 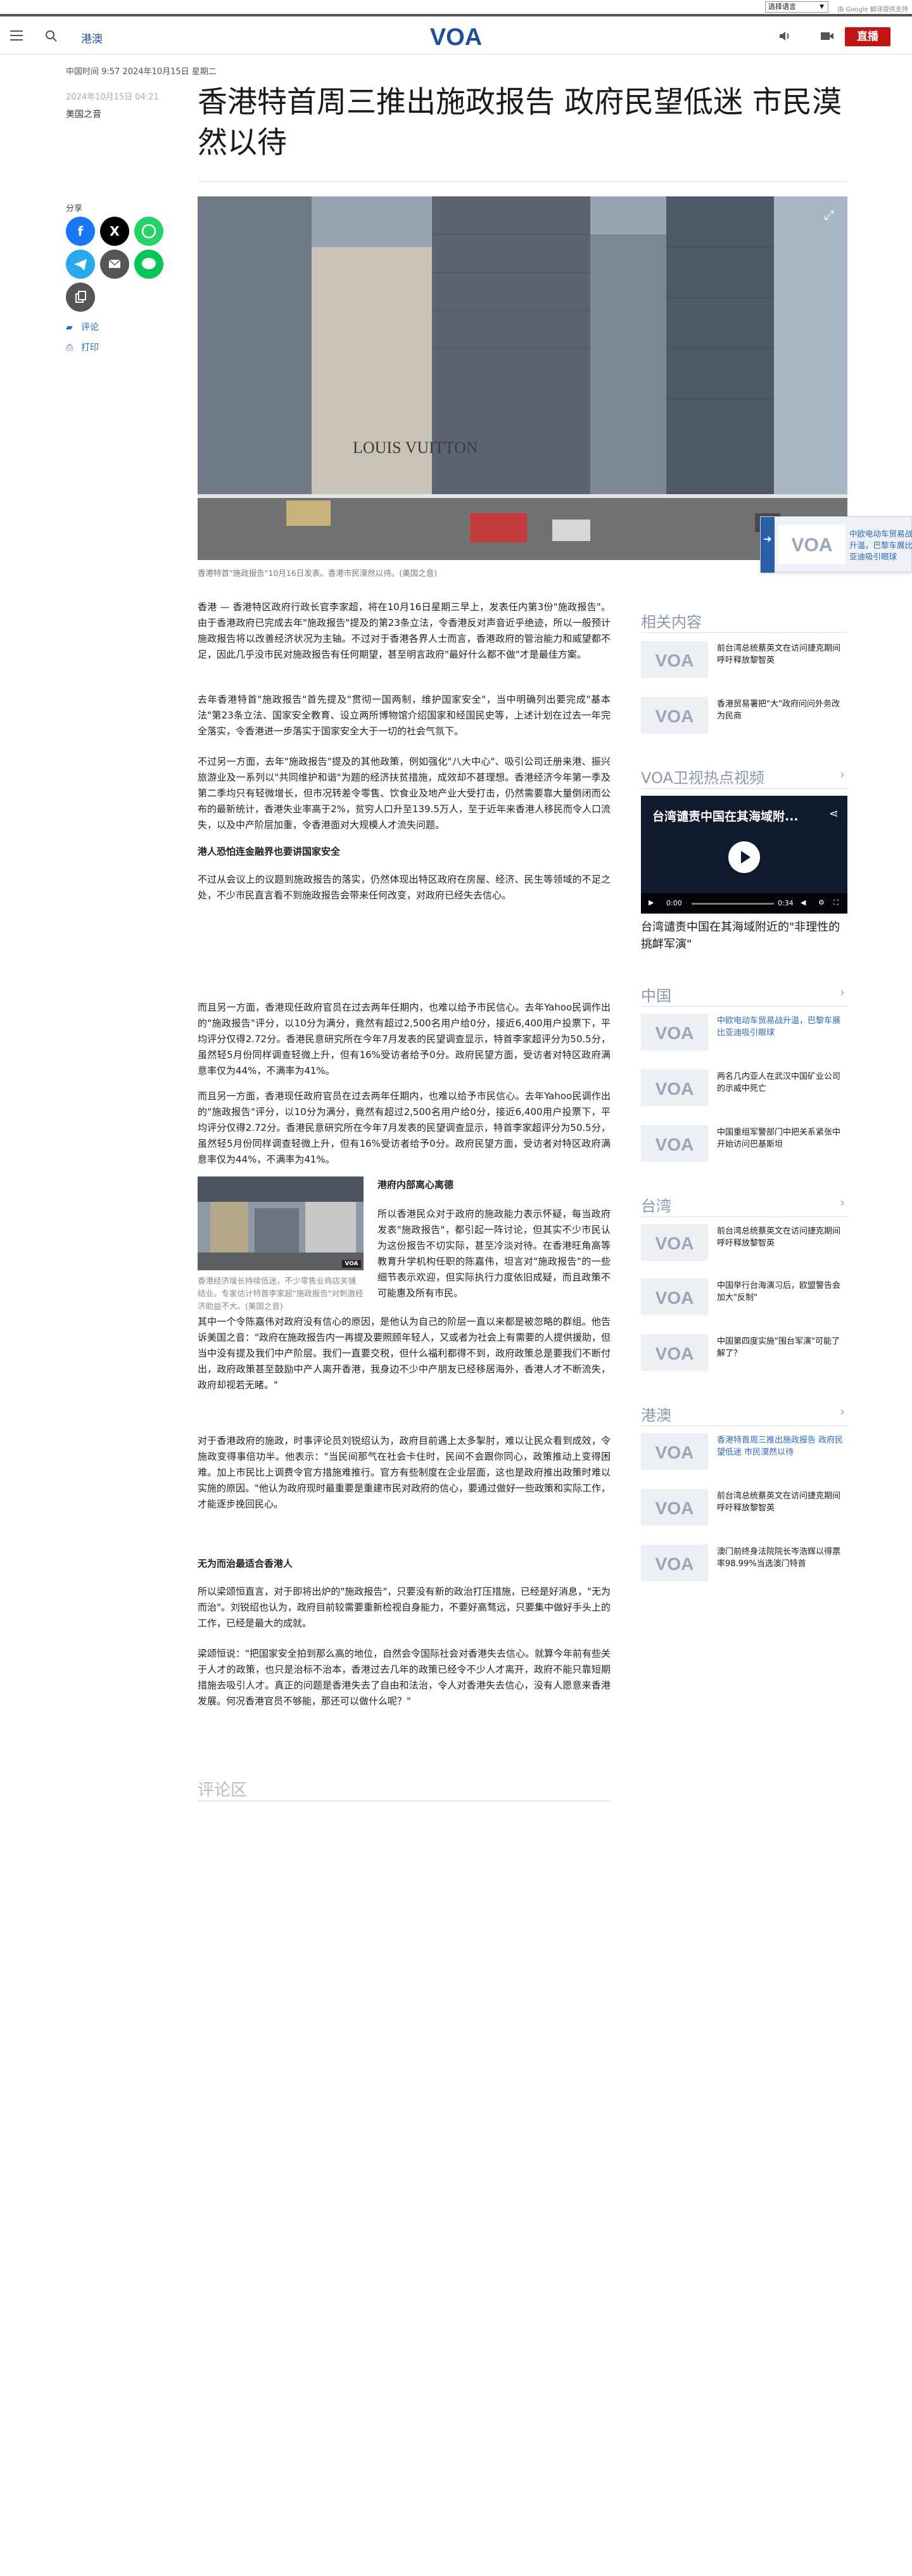 I want to click on line-icon, so click(x=149, y=263).